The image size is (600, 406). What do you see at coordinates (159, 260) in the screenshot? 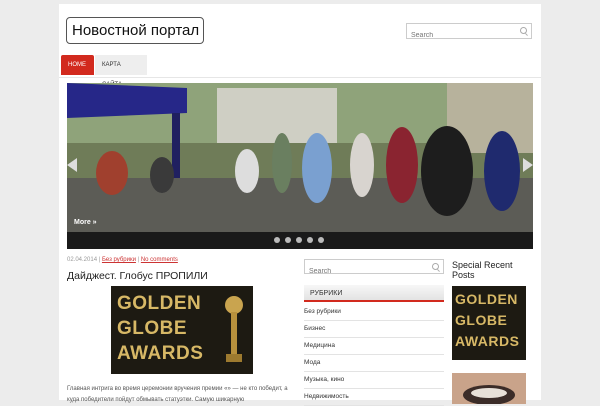
I see `post-comments-link: No comments` at bounding box center [159, 260].